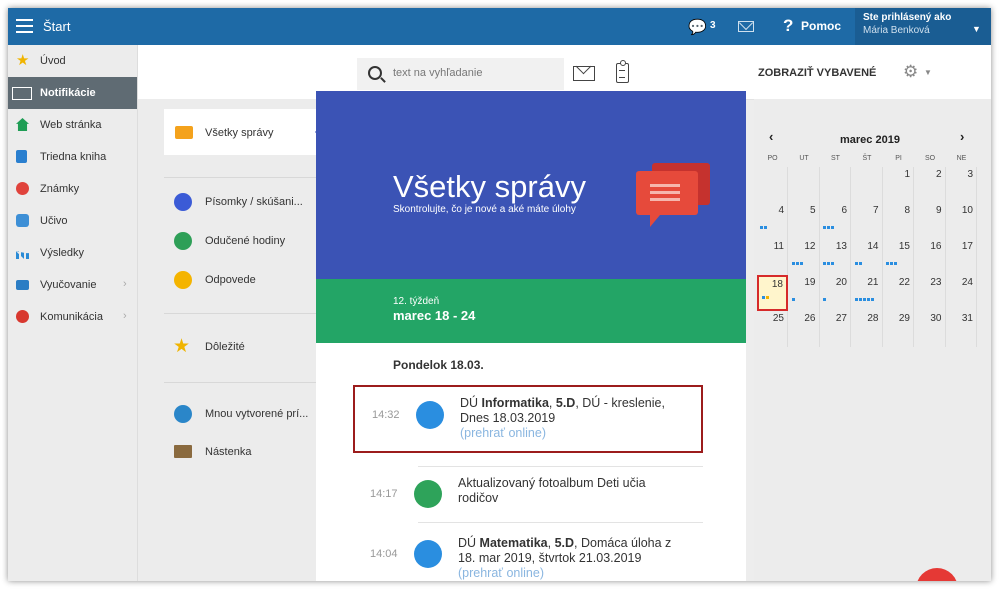 This screenshot has width=1000, height=589. What do you see at coordinates (72, 61) in the screenshot?
I see `sidebar-item-uvod: ★ Úvod` at bounding box center [72, 61].